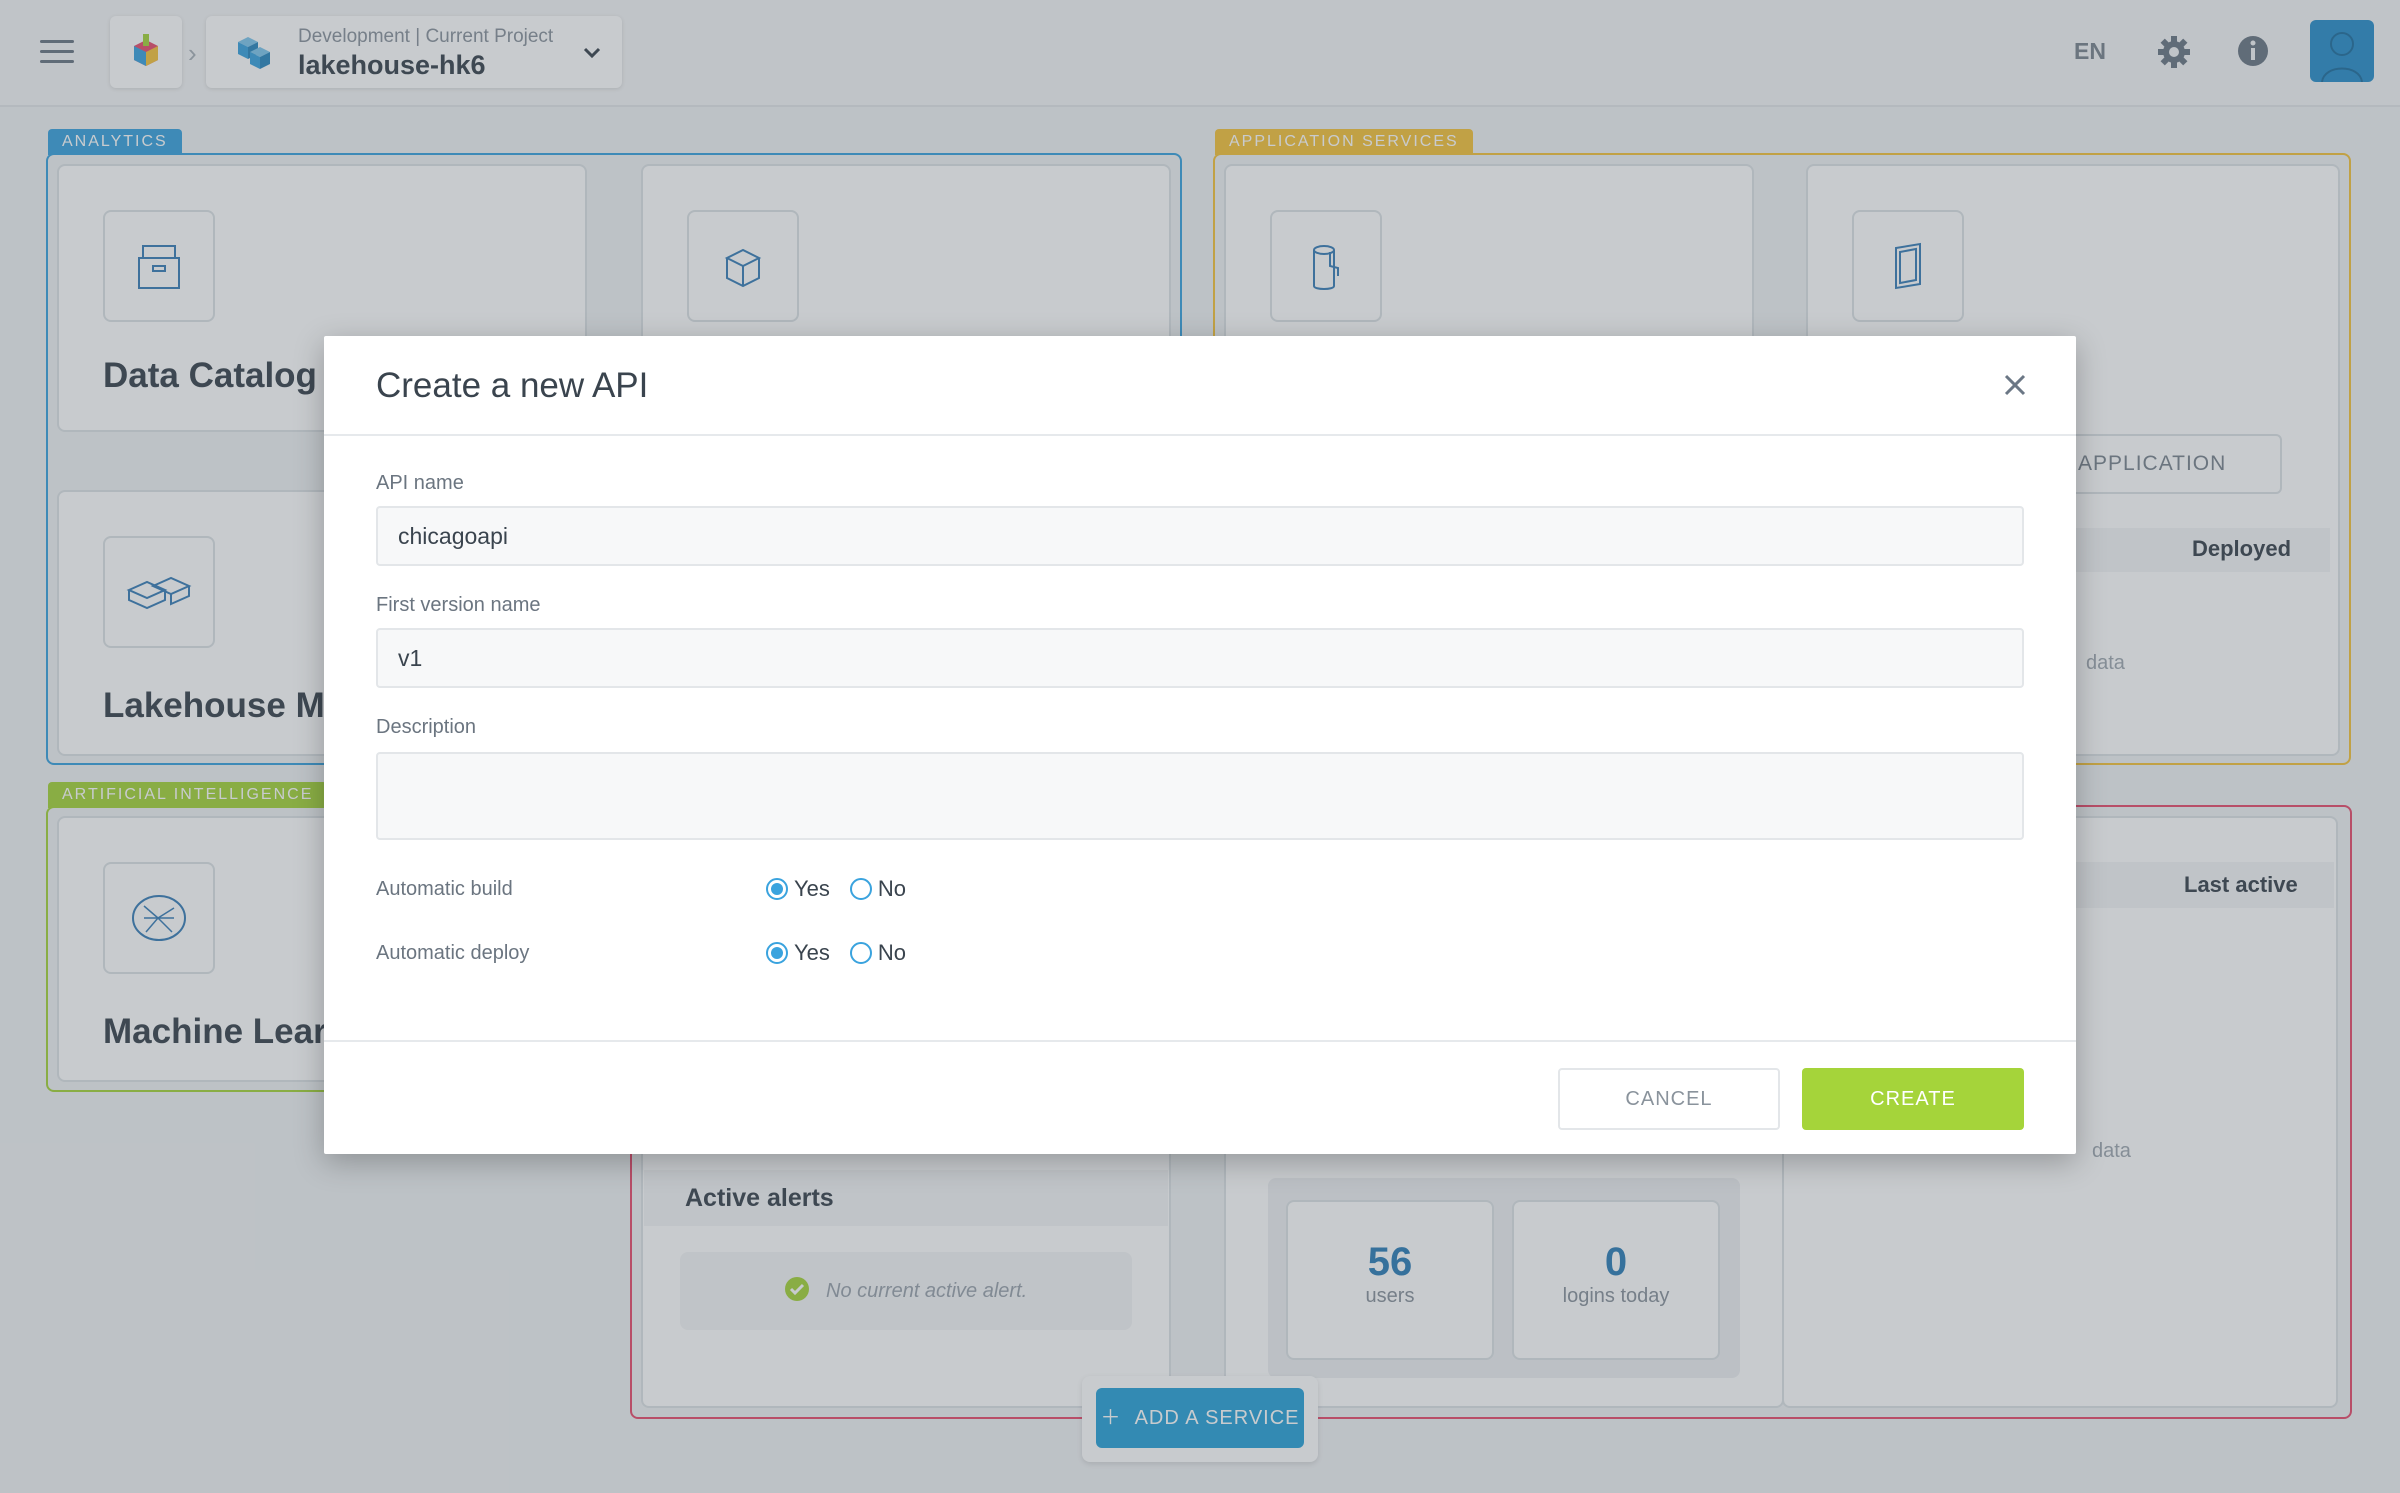 This screenshot has height=1493, width=2400. What do you see at coordinates (812, 888) in the screenshot?
I see `automatic-build-yes-label: Yes` at bounding box center [812, 888].